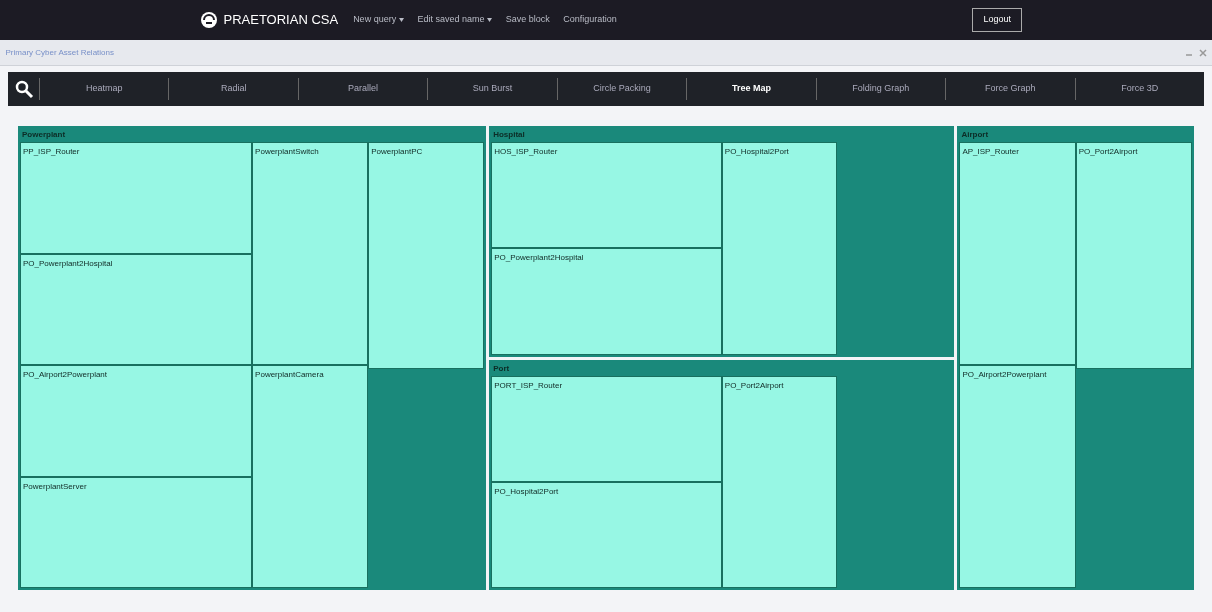  What do you see at coordinates (1010, 89) in the screenshot?
I see `chart-tab: Force Graph` at bounding box center [1010, 89].